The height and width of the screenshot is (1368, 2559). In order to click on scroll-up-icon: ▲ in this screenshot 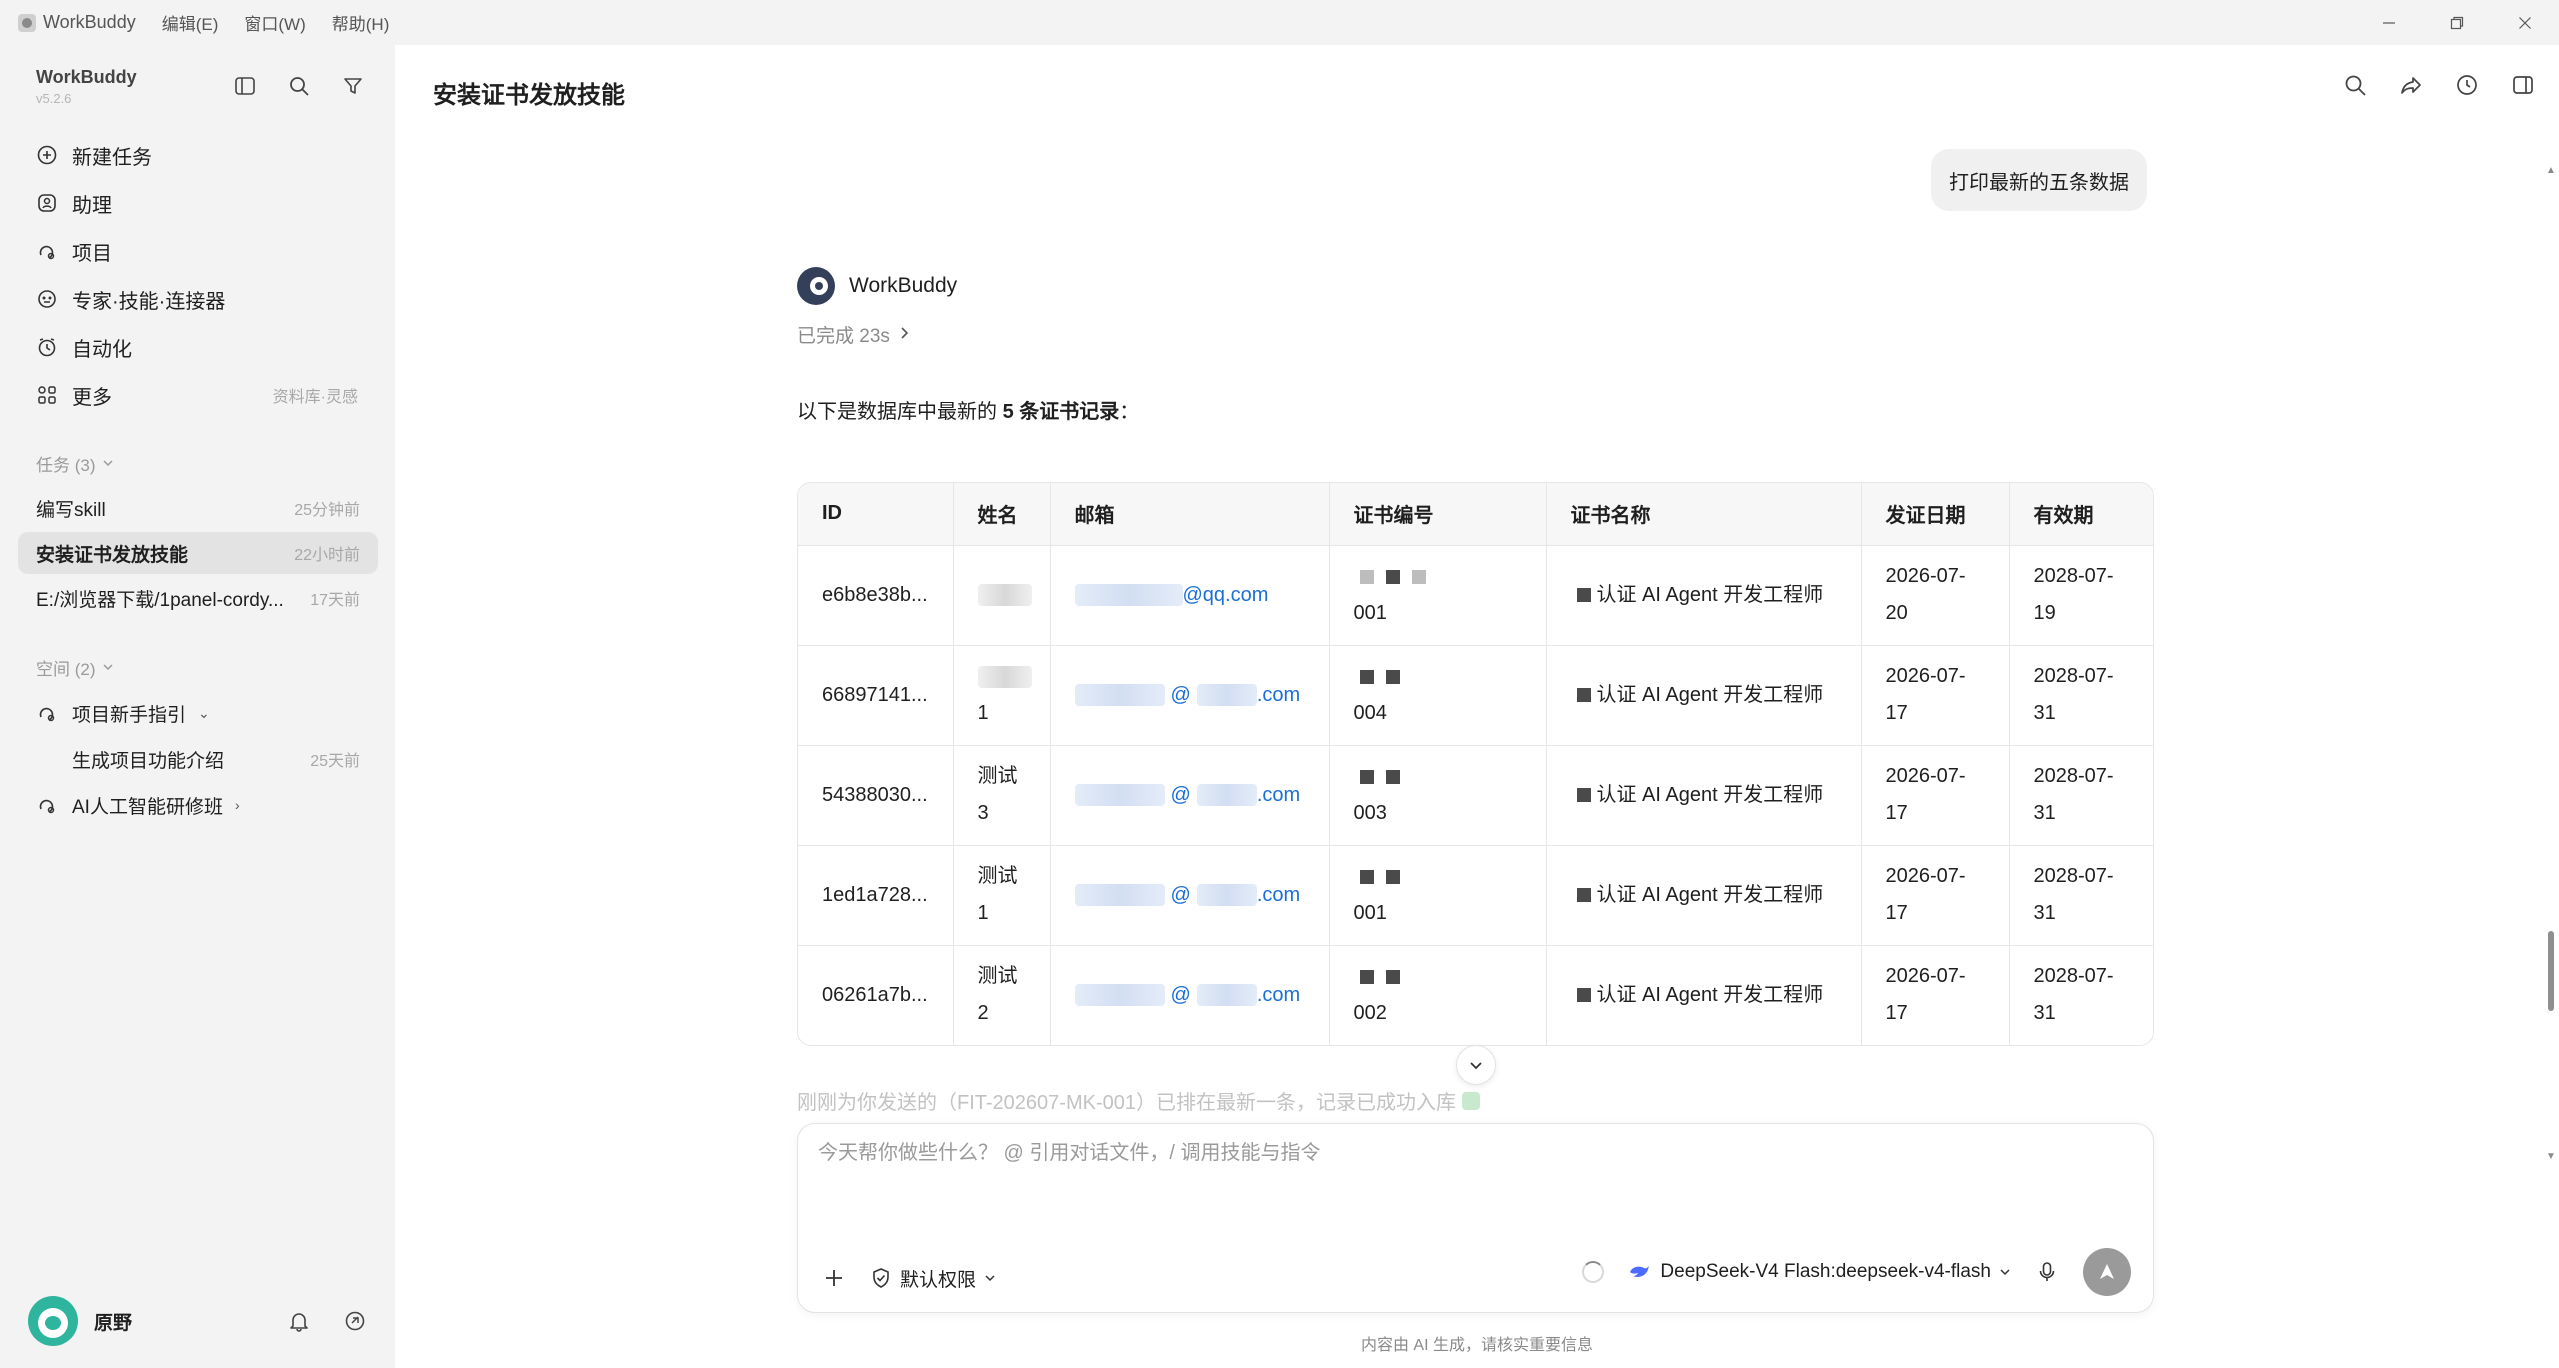, I will do `click(2551, 170)`.